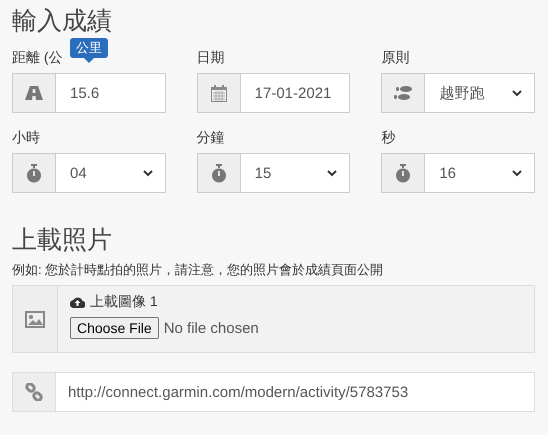  What do you see at coordinates (62, 240) in the screenshot?
I see `section-heading: 上載照片` at bounding box center [62, 240].